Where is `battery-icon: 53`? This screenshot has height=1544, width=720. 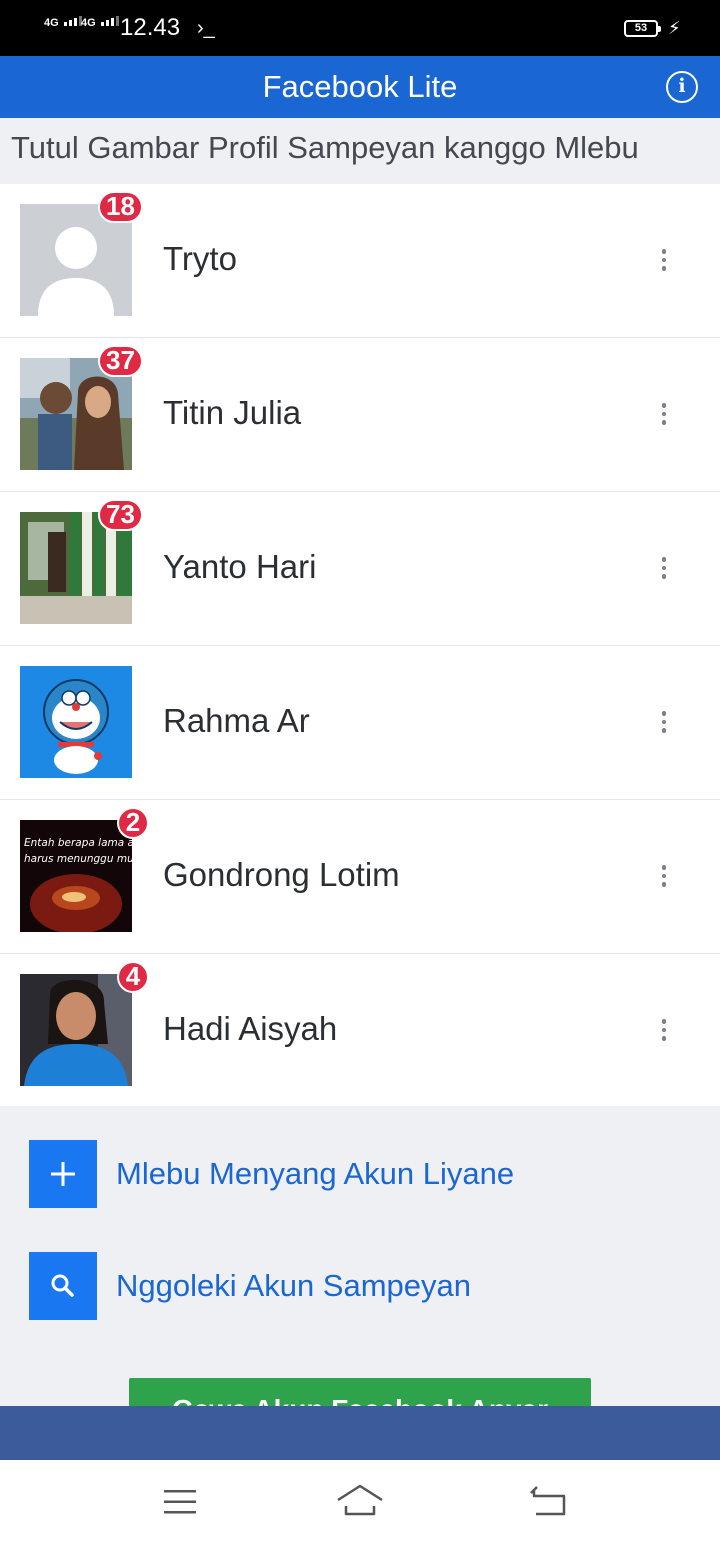
battery-icon: 53 is located at coordinates (642, 28).